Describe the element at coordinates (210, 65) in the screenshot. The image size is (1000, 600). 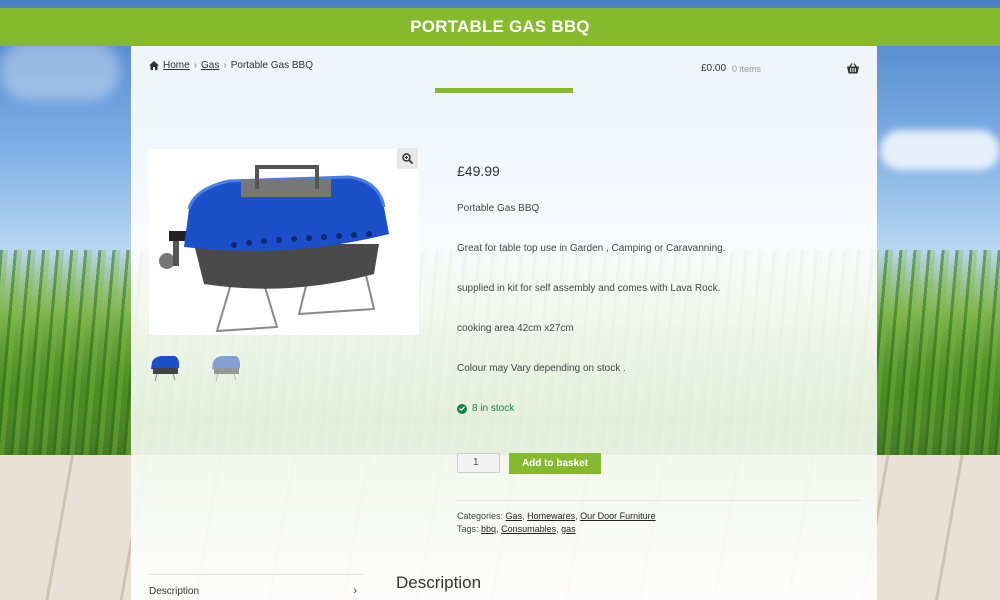
I see `breadcrumb-gas-link: Gas` at that location.